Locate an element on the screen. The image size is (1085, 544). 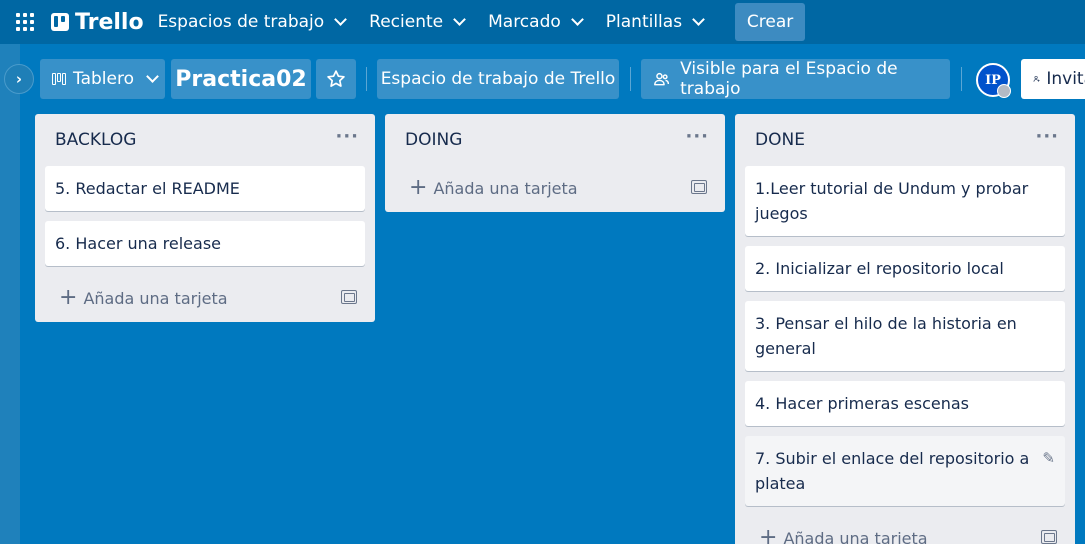
card: 5. Redactar el README is located at coordinates (205, 188).